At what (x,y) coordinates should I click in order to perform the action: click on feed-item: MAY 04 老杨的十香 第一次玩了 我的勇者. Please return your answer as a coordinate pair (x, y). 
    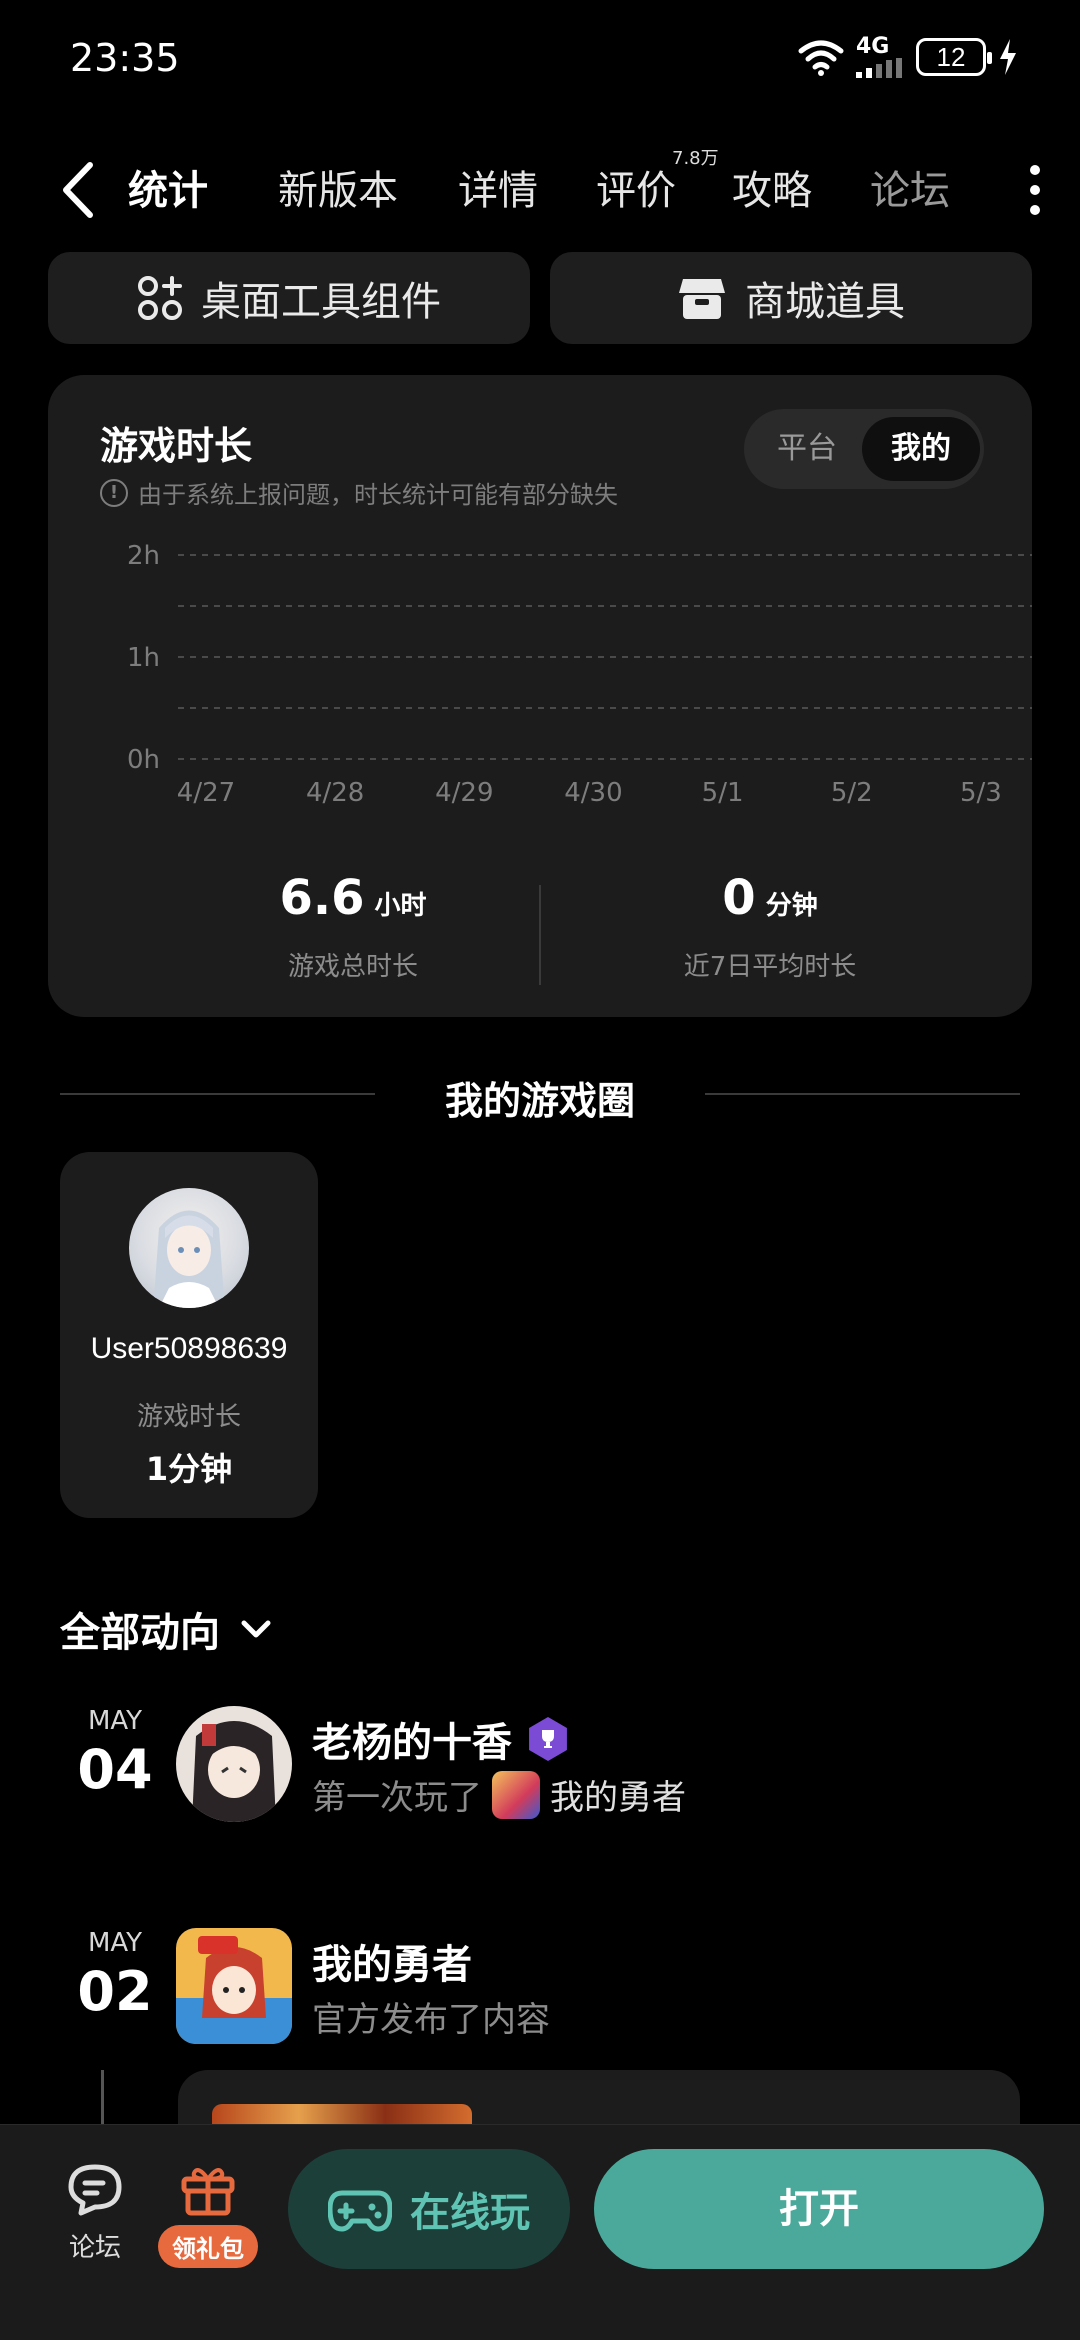
    Looking at the image, I should click on (540, 1766).